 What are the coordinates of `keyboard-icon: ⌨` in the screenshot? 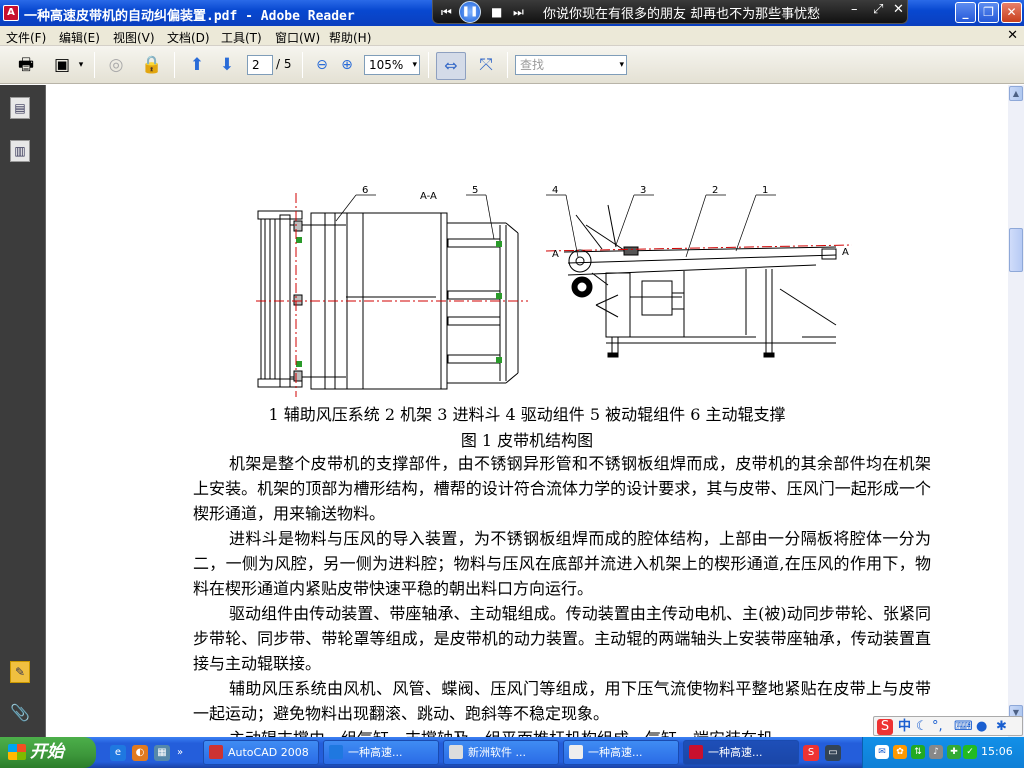 It's located at (963, 727).